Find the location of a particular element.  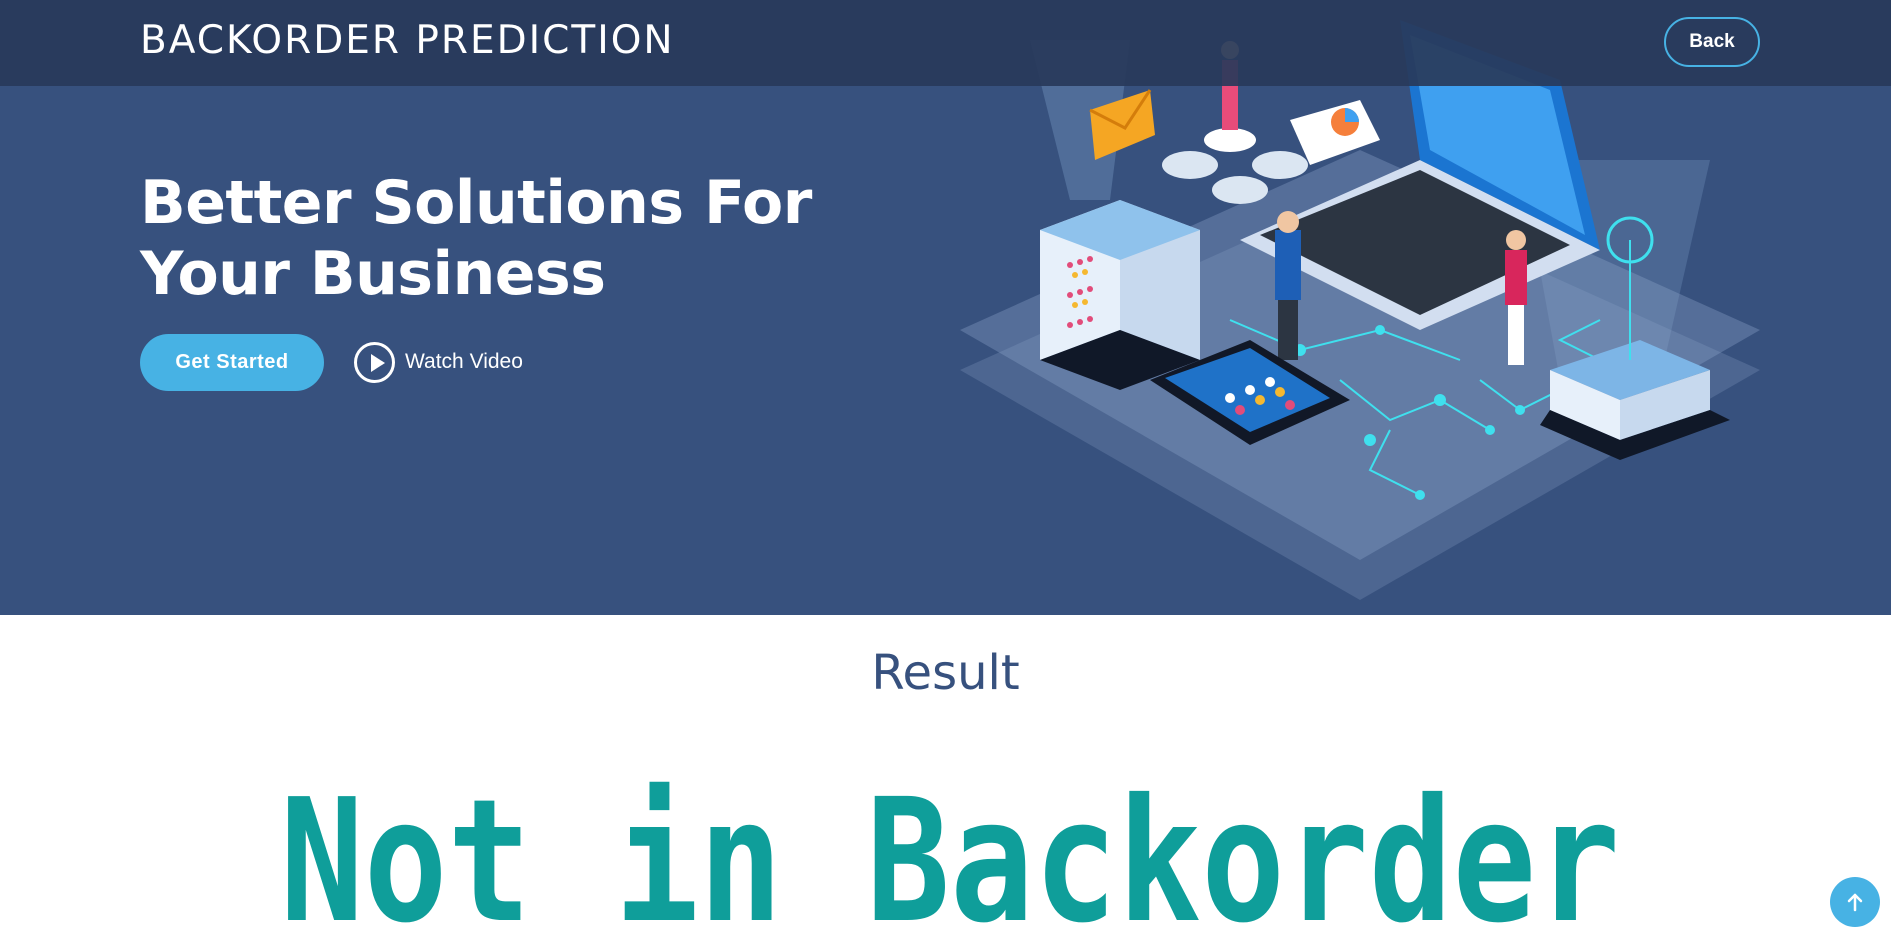

result-value-text: Not in Backorder is located at coordinates (950, 852).